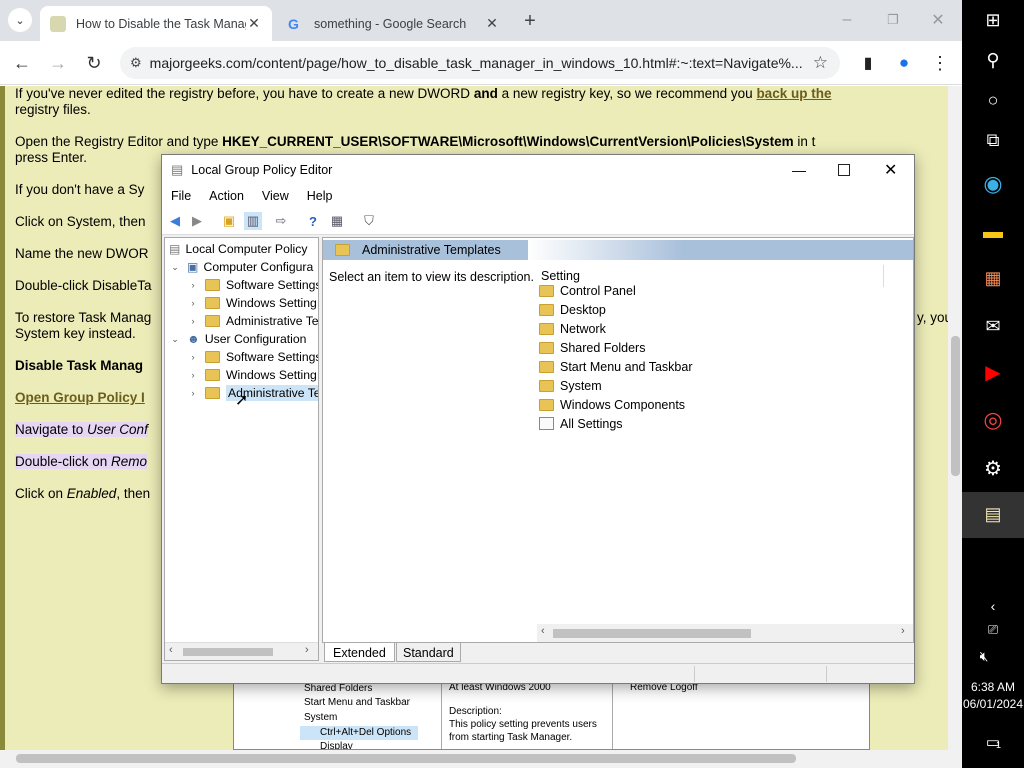  Describe the element at coordinates (81, 461) in the screenshot. I see `article-paragraph: Double-click on Remo` at that location.